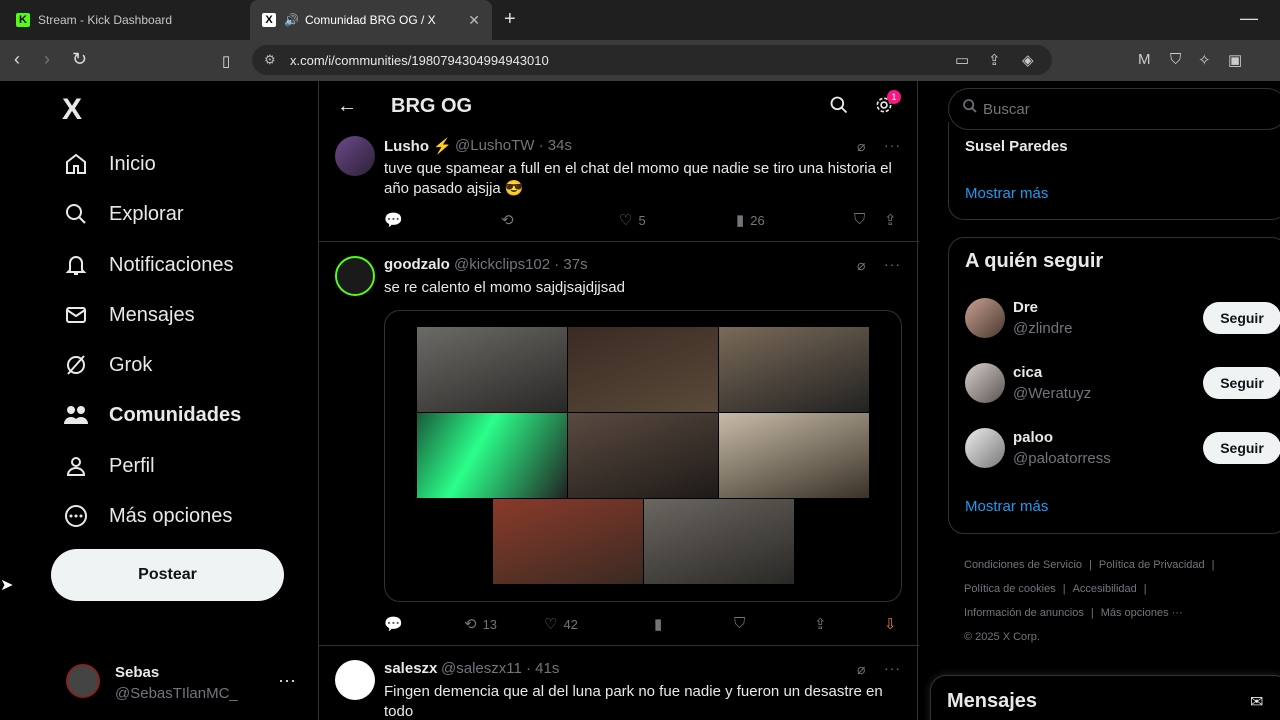 The image size is (1280, 720). Describe the element at coordinates (1052, 393) in the screenshot. I see `follow-suggestion-handle: @Weratuyz` at that location.